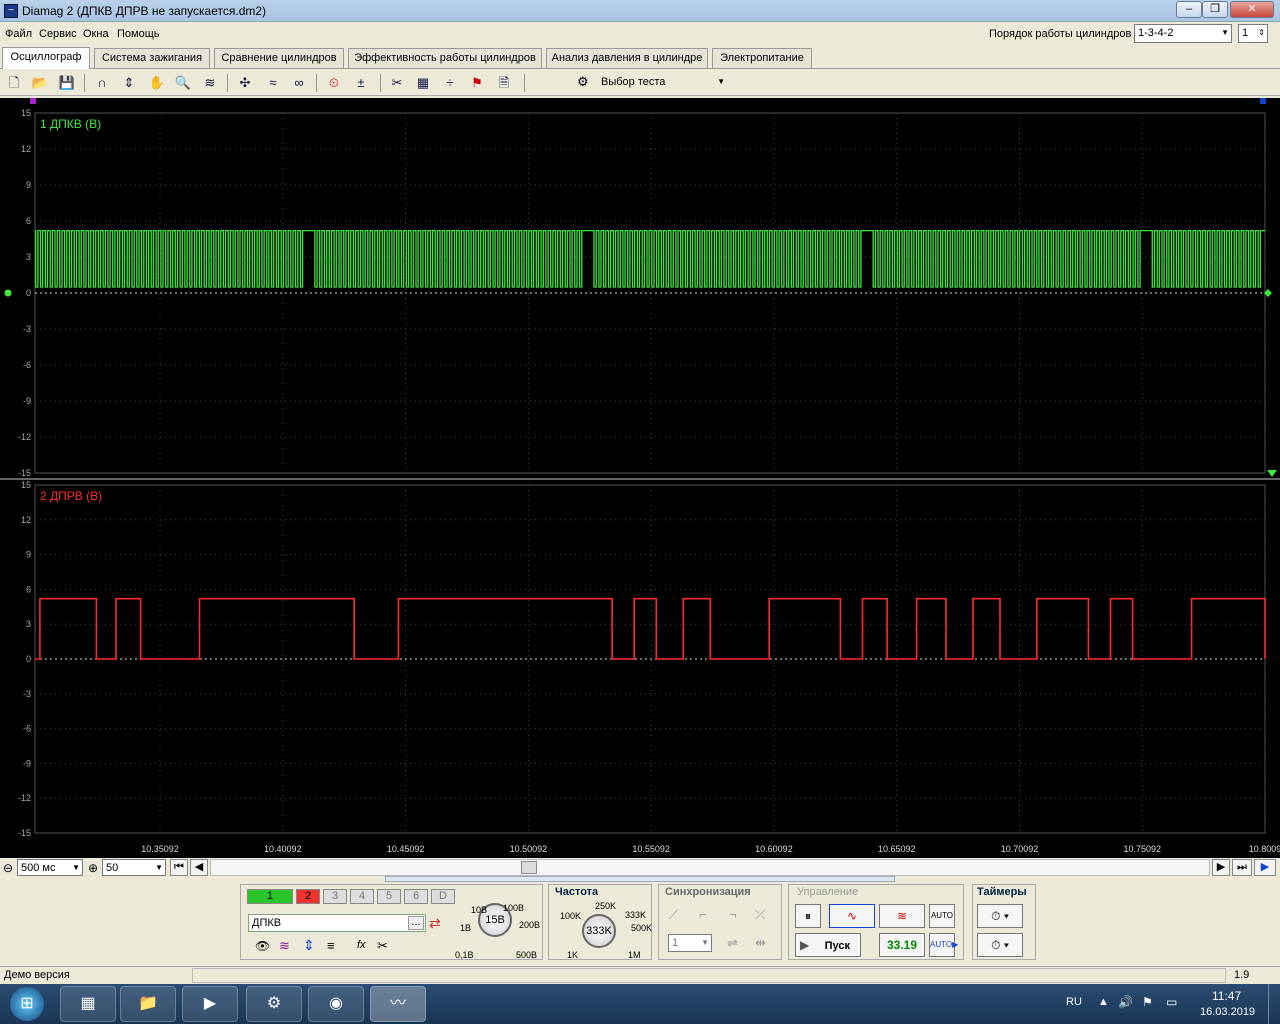  What do you see at coordinates (808, 916) in the screenshot?
I see `pause-button: ⏸` at bounding box center [808, 916].